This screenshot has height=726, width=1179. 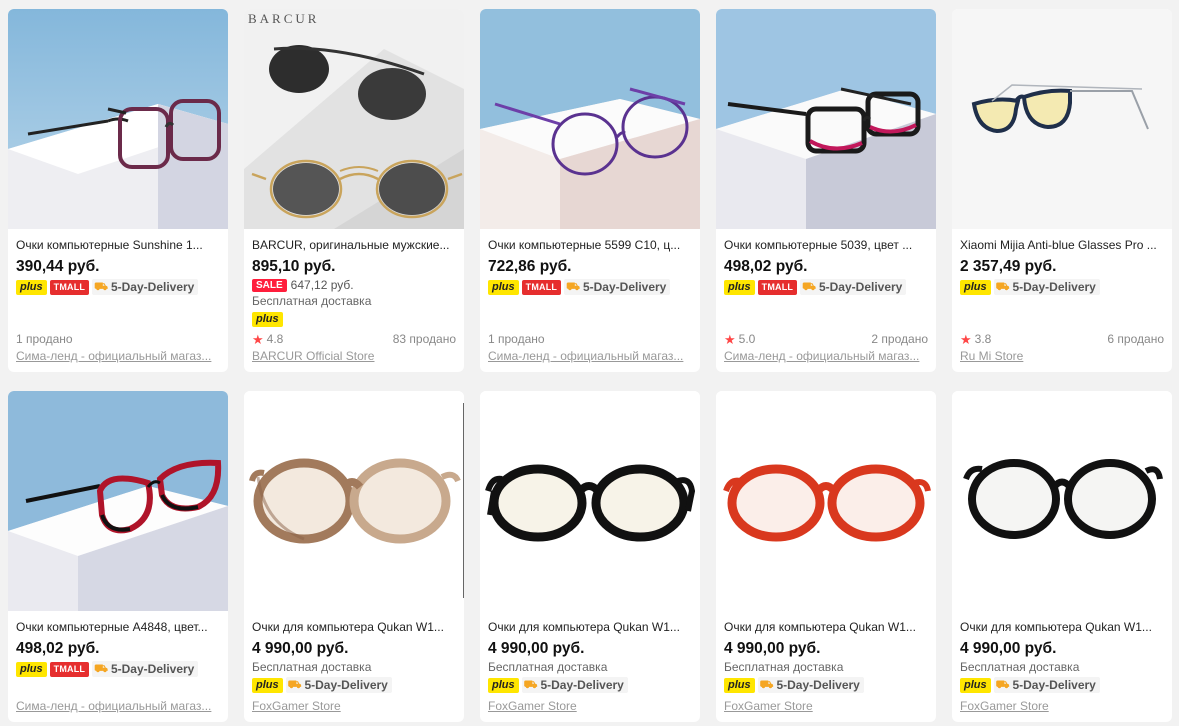 I want to click on store-link: BARCUR Official Store, so click(x=354, y=356).